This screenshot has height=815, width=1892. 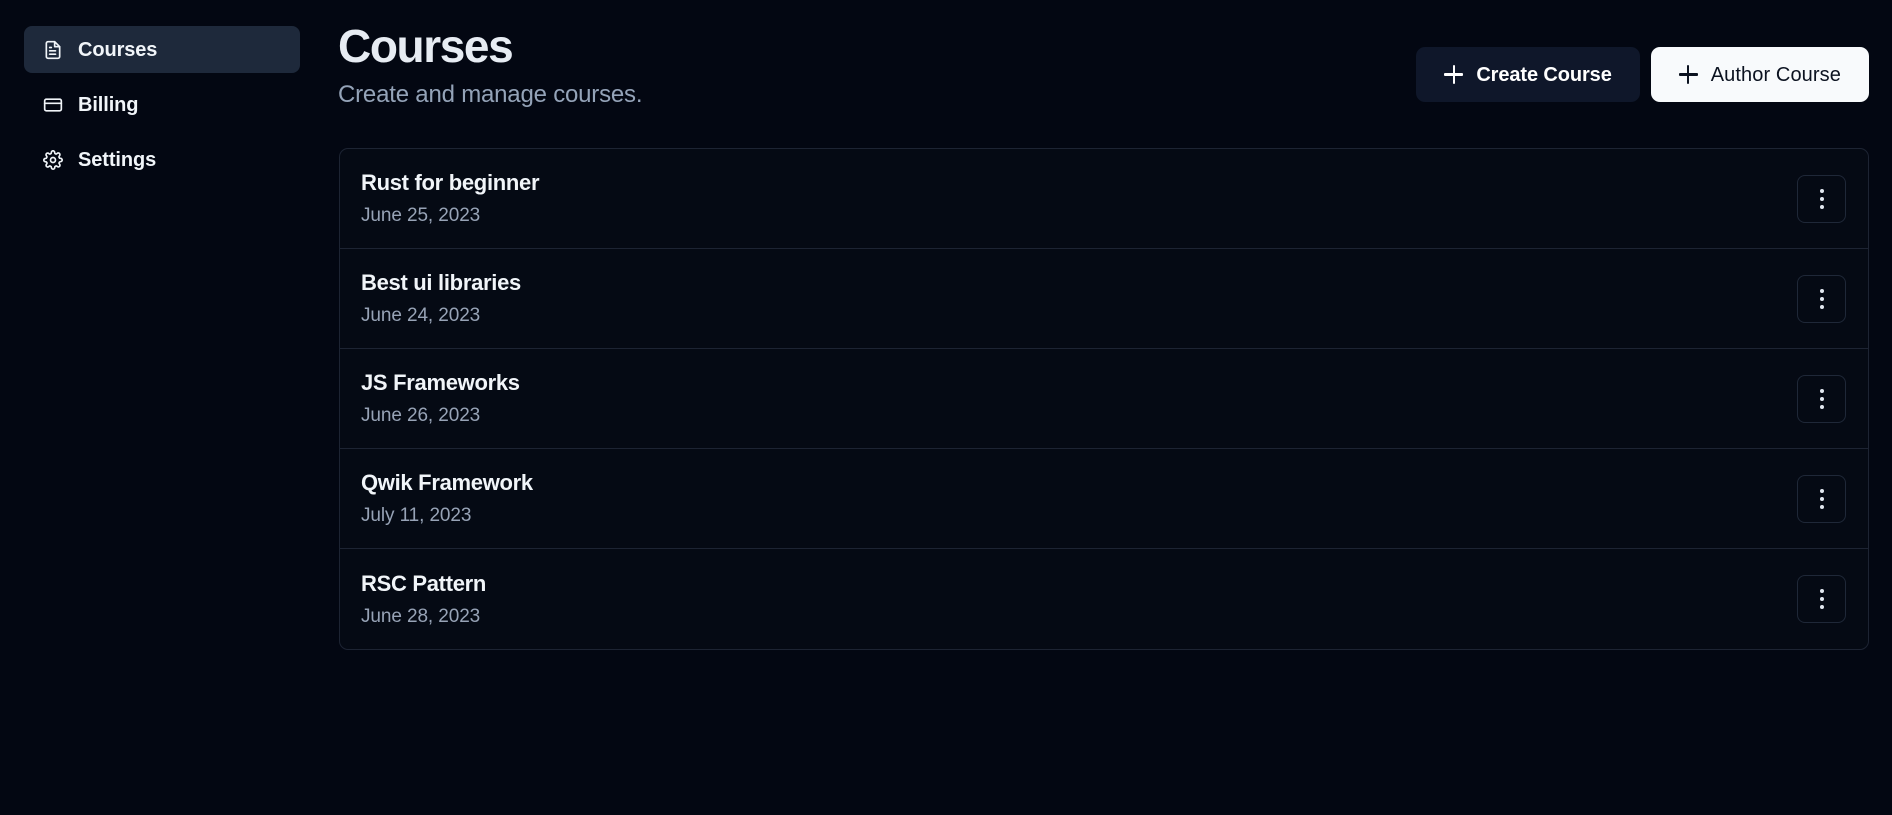 What do you see at coordinates (421, 215) in the screenshot?
I see `course-date: June 25, 2023` at bounding box center [421, 215].